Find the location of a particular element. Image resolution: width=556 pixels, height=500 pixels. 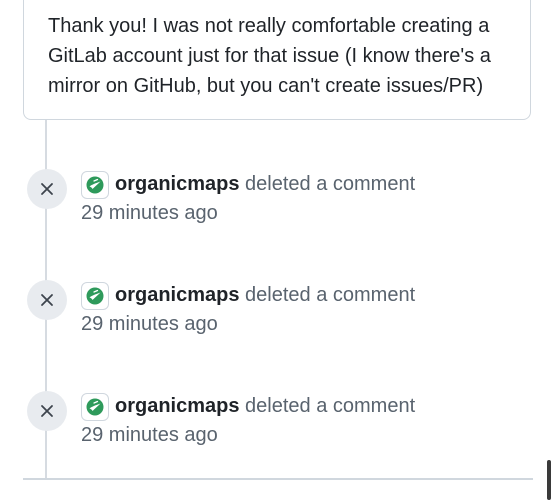

scrollbar-thumb is located at coordinates (549, 480).